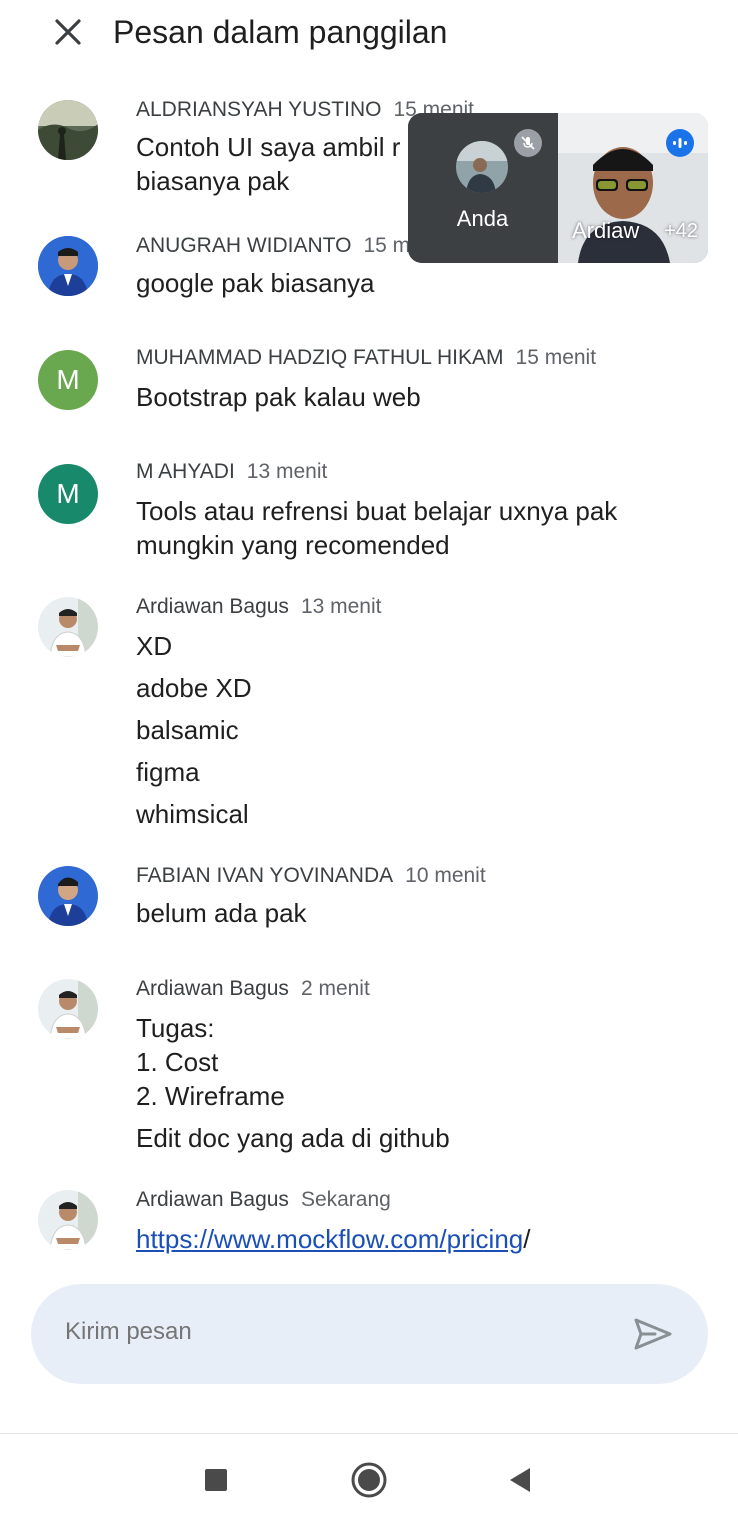  Describe the element at coordinates (210, 1096) in the screenshot. I see `message-text: 2. Wireframe` at that location.